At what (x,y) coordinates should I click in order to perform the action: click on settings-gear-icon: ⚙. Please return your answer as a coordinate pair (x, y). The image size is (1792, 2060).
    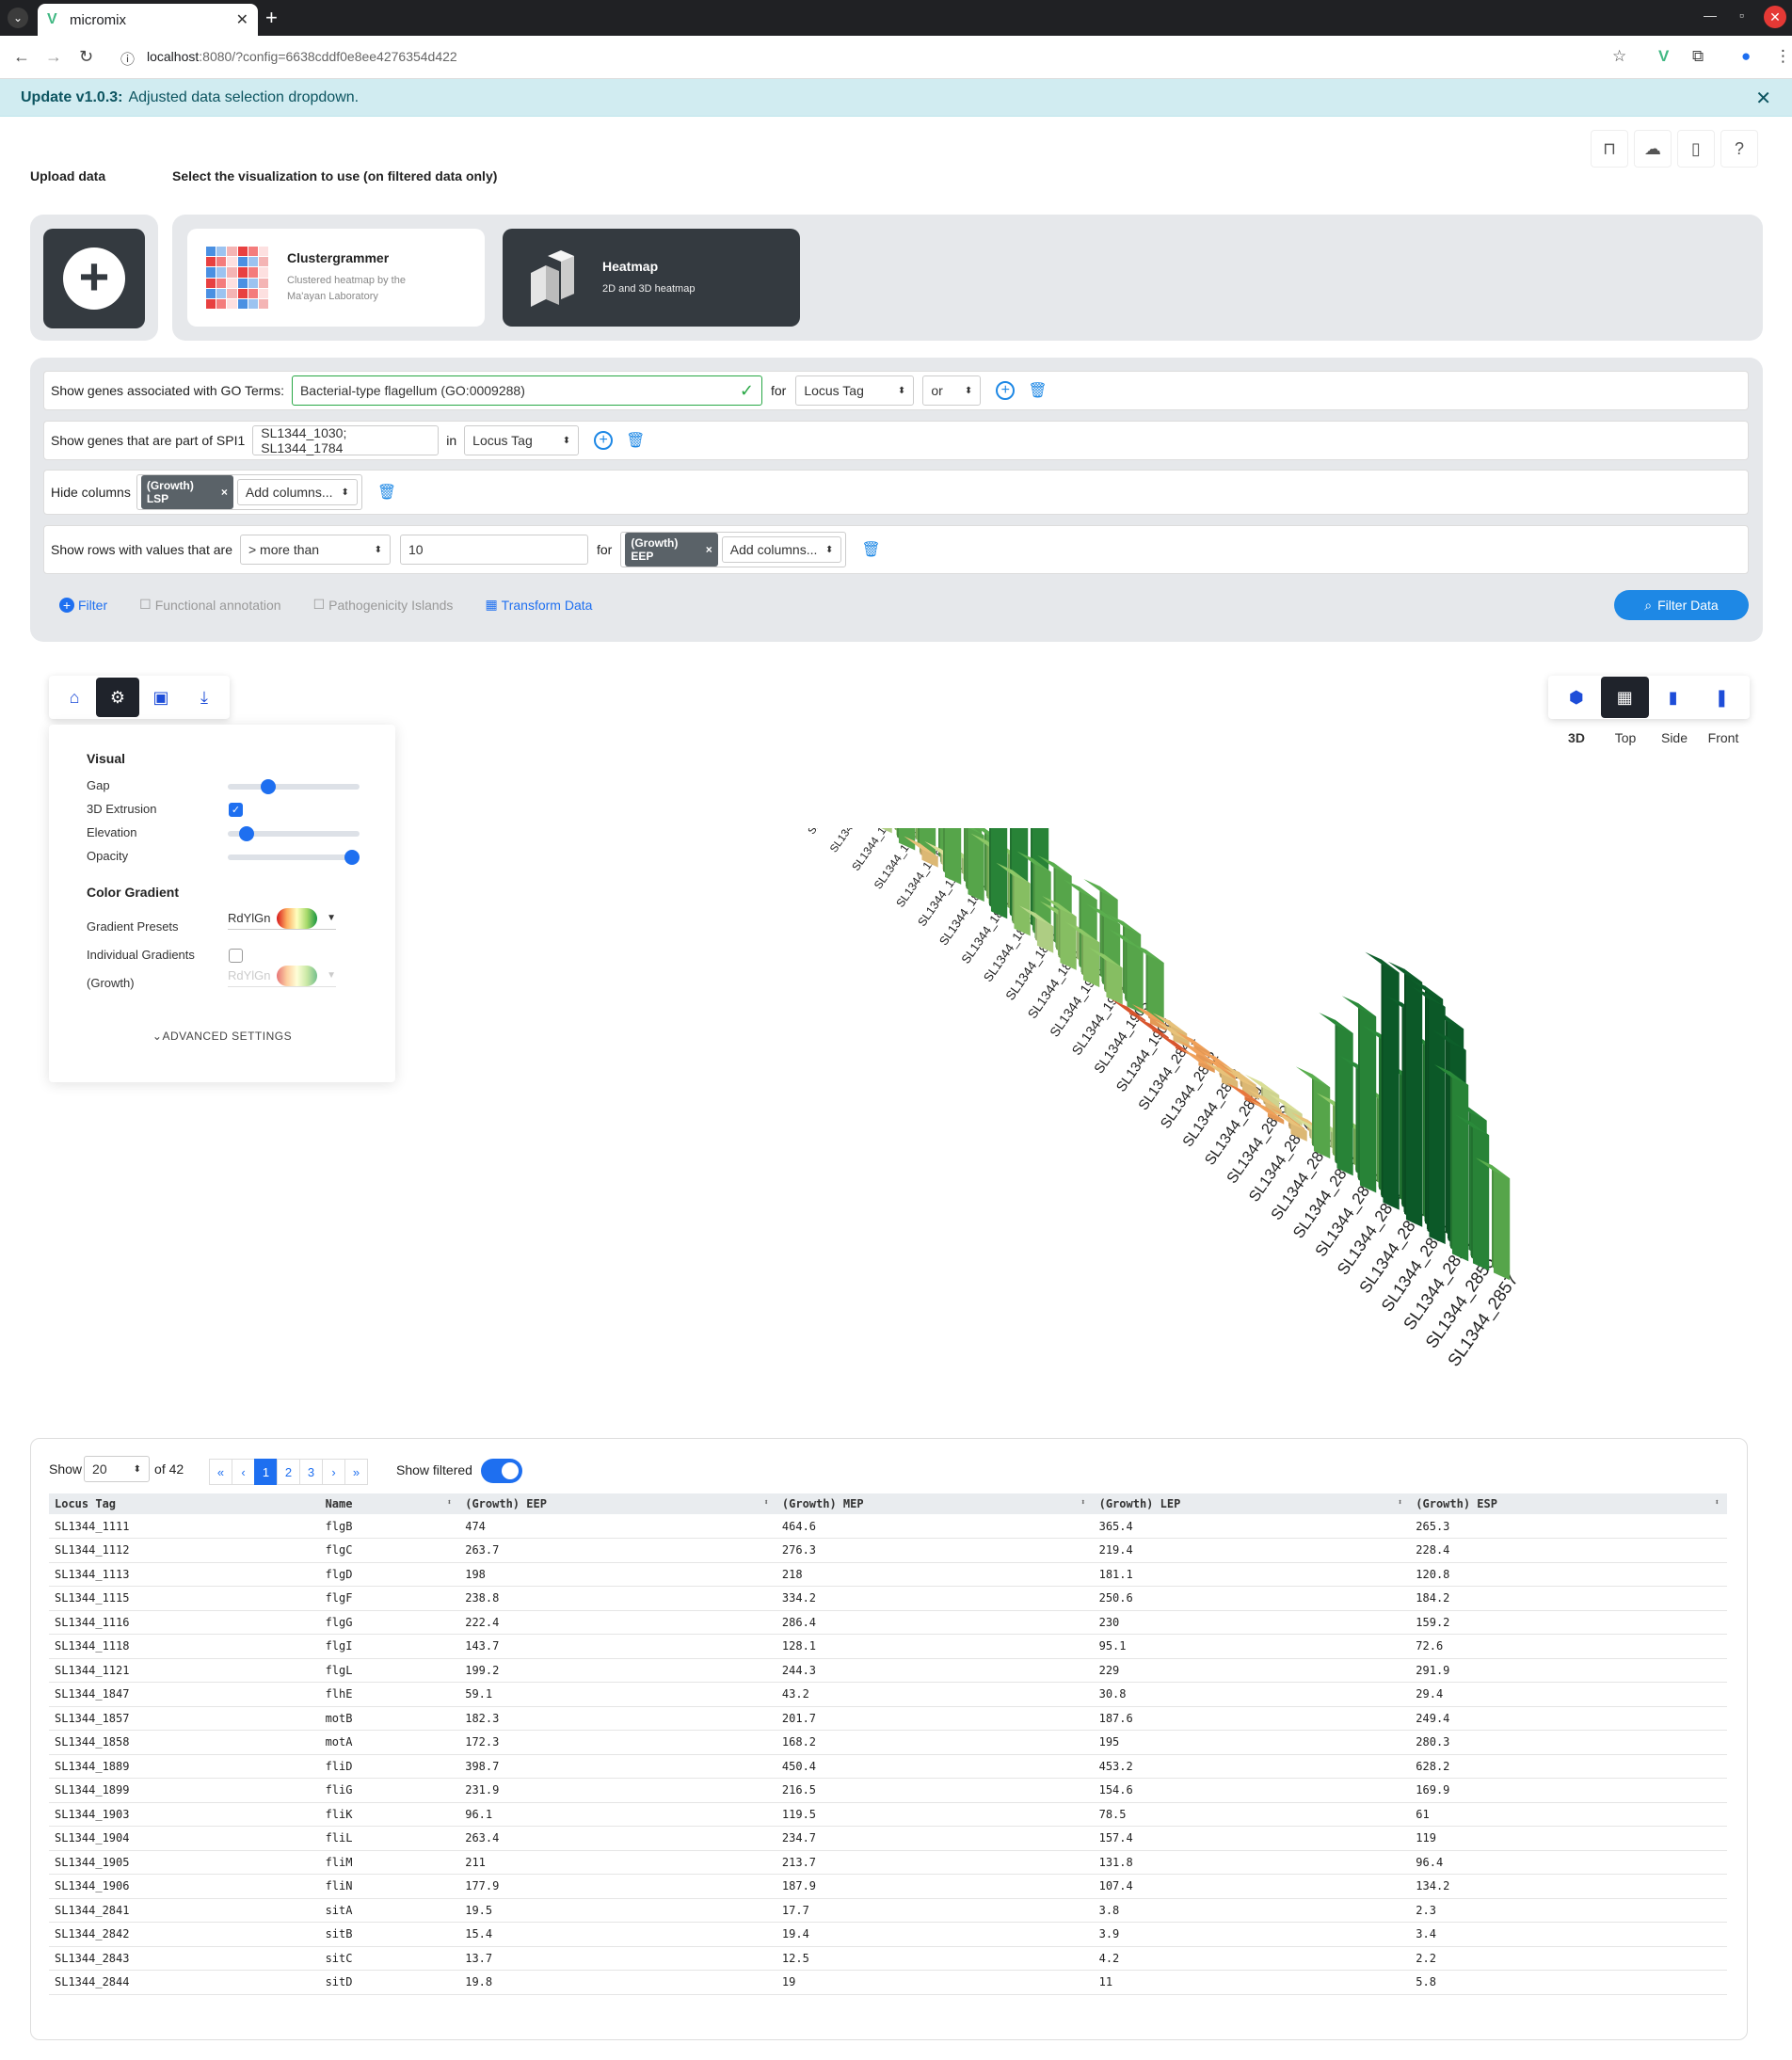
    Looking at the image, I should click on (117, 697).